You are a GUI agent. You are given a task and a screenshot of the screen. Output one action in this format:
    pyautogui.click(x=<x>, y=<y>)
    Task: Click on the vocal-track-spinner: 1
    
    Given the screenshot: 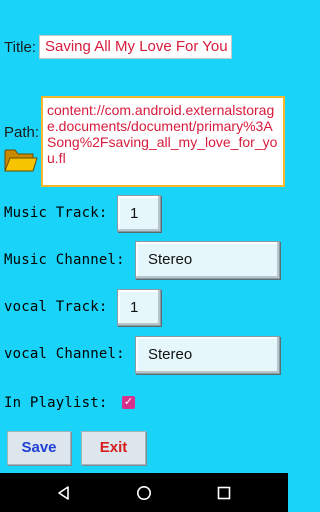 What is the action you would take?
    pyautogui.click(x=139, y=307)
    